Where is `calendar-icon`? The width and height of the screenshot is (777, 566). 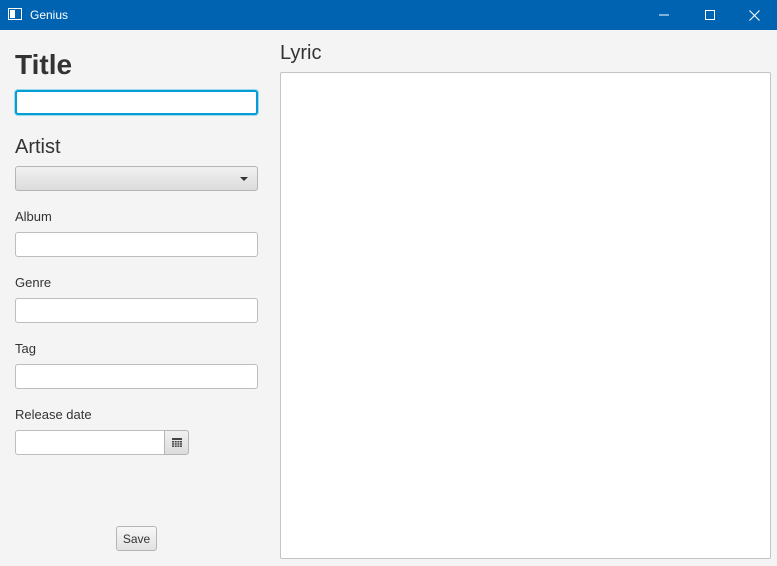 calendar-icon is located at coordinates (176, 442).